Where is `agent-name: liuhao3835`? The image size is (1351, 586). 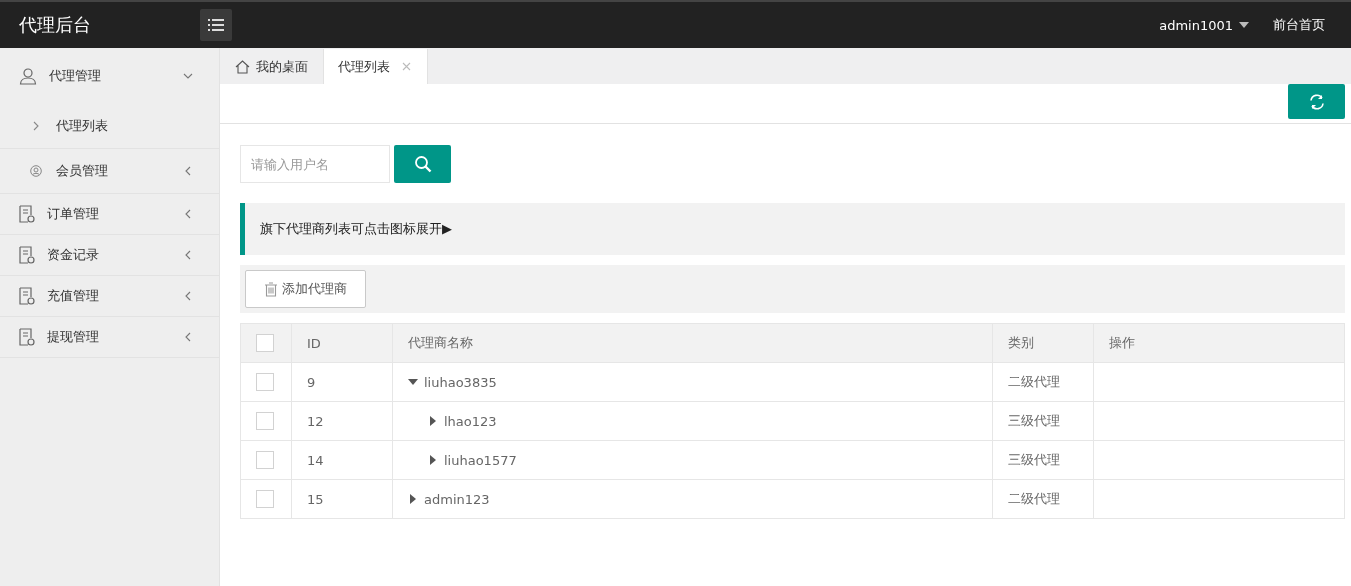 agent-name: liuhao3835 is located at coordinates (460, 382).